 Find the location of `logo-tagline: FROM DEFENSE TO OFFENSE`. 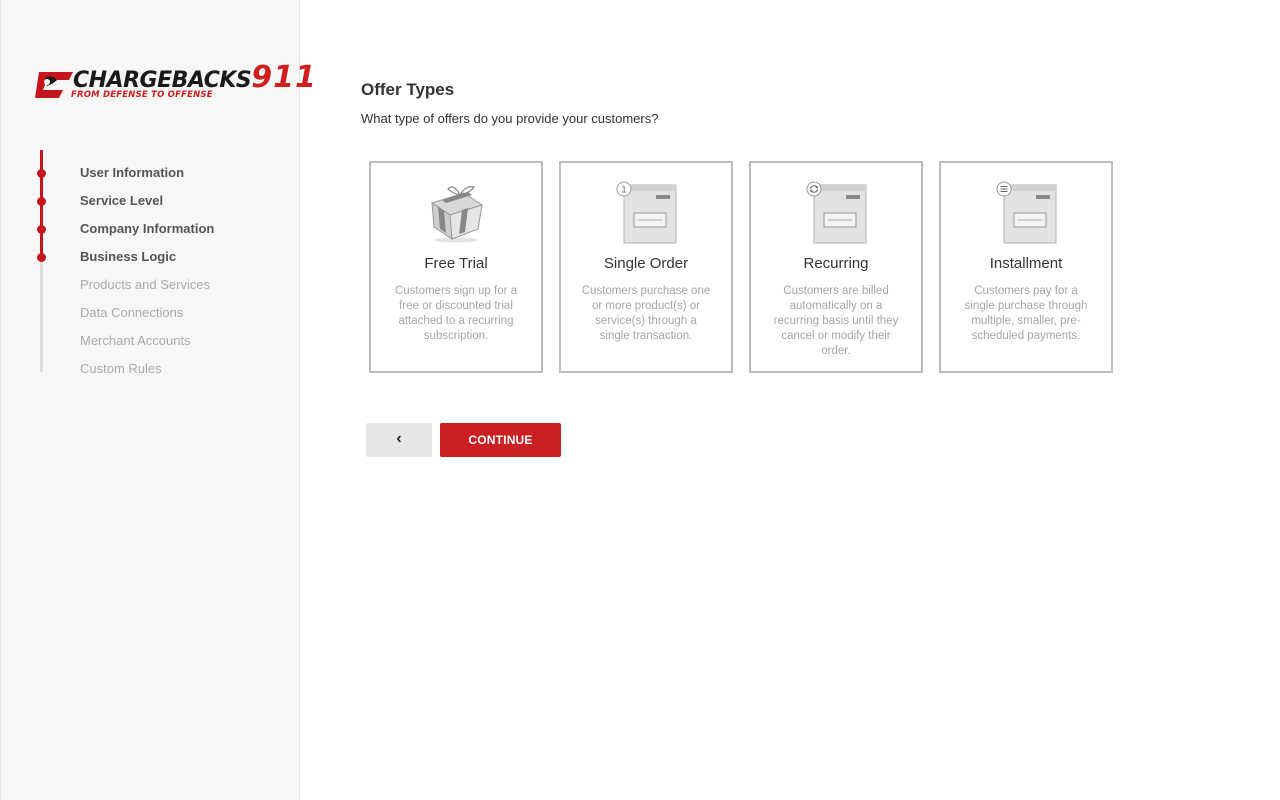

logo-tagline: FROM DEFENSE TO OFFENSE is located at coordinates (142, 95).